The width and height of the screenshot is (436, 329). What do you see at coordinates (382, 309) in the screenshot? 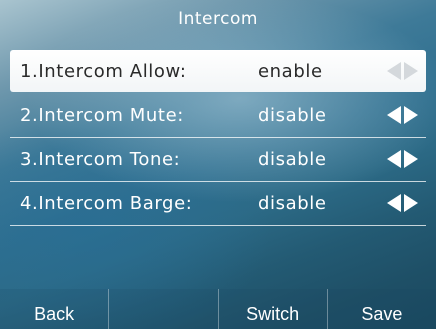
I see `save-button: Save` at bounding box center [382, 309].